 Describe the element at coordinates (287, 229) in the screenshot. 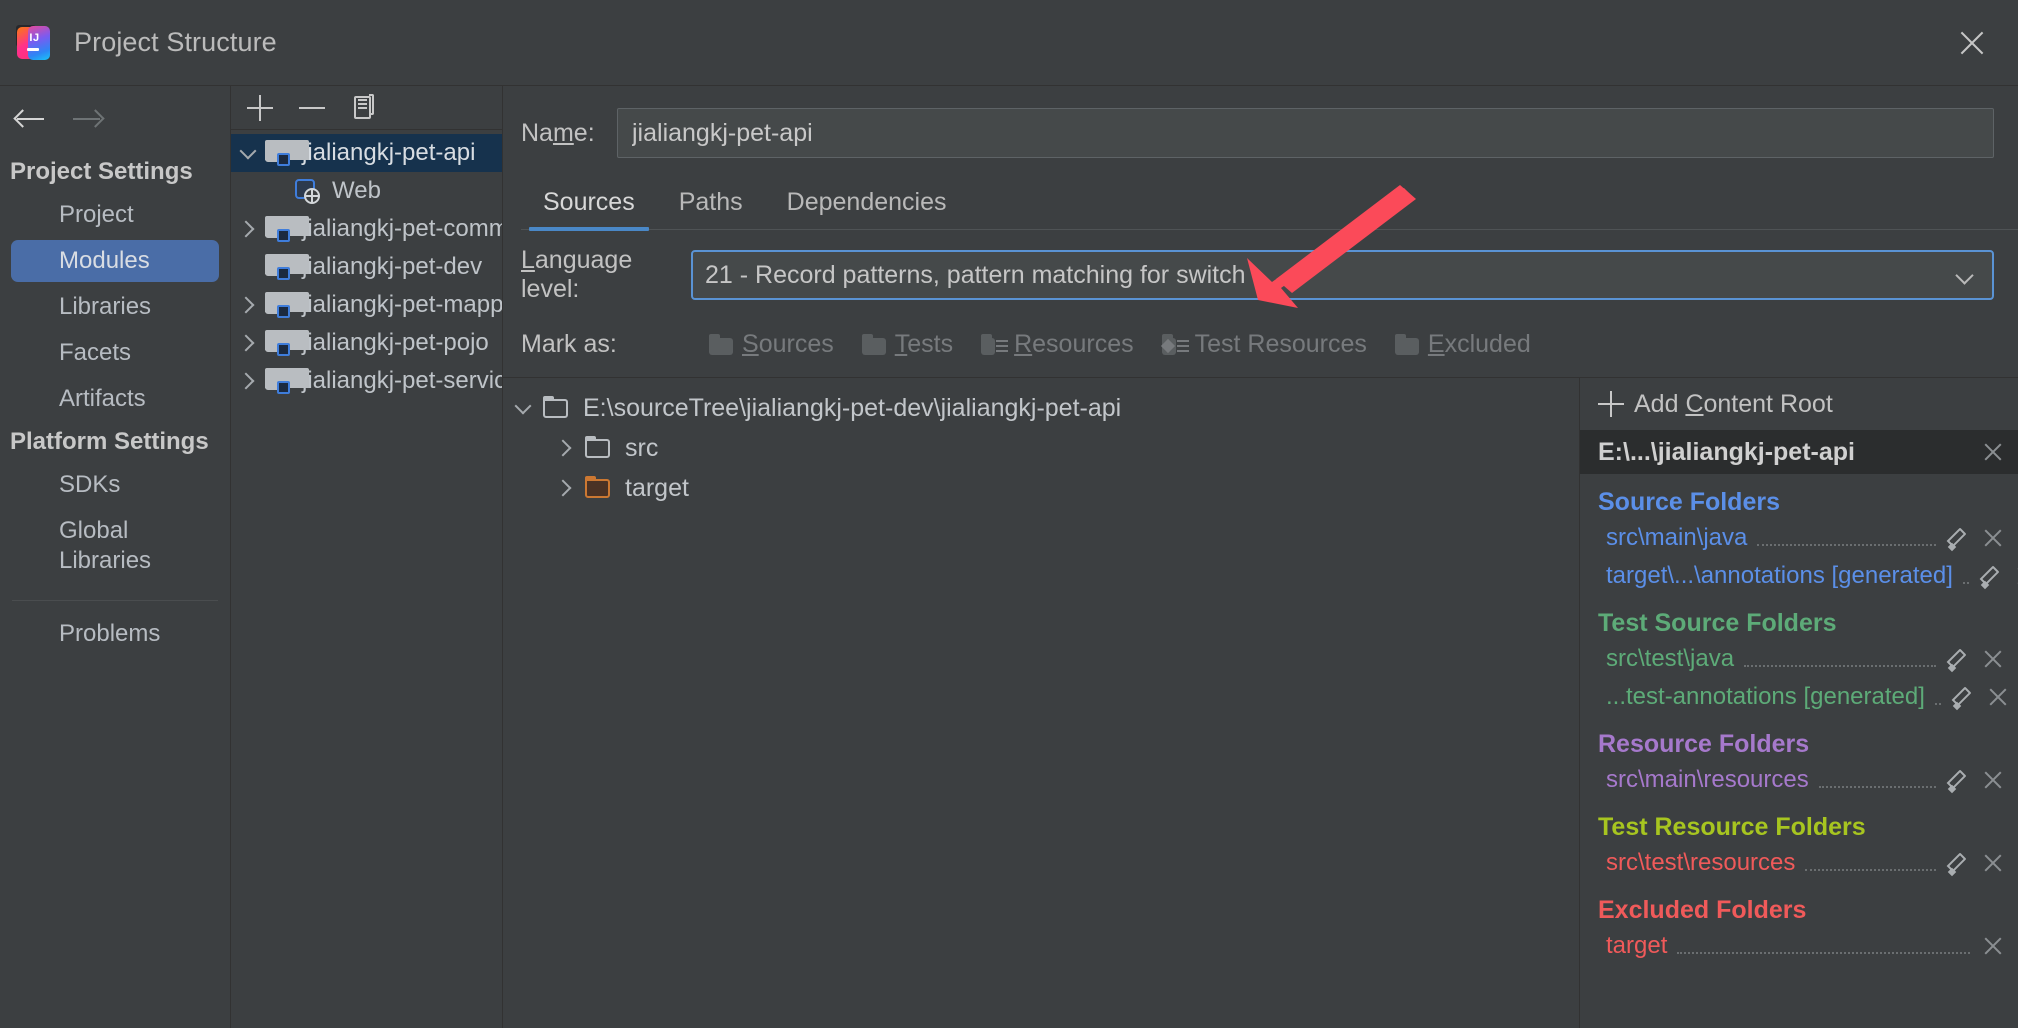

I see `module-folder-icon` at that location.